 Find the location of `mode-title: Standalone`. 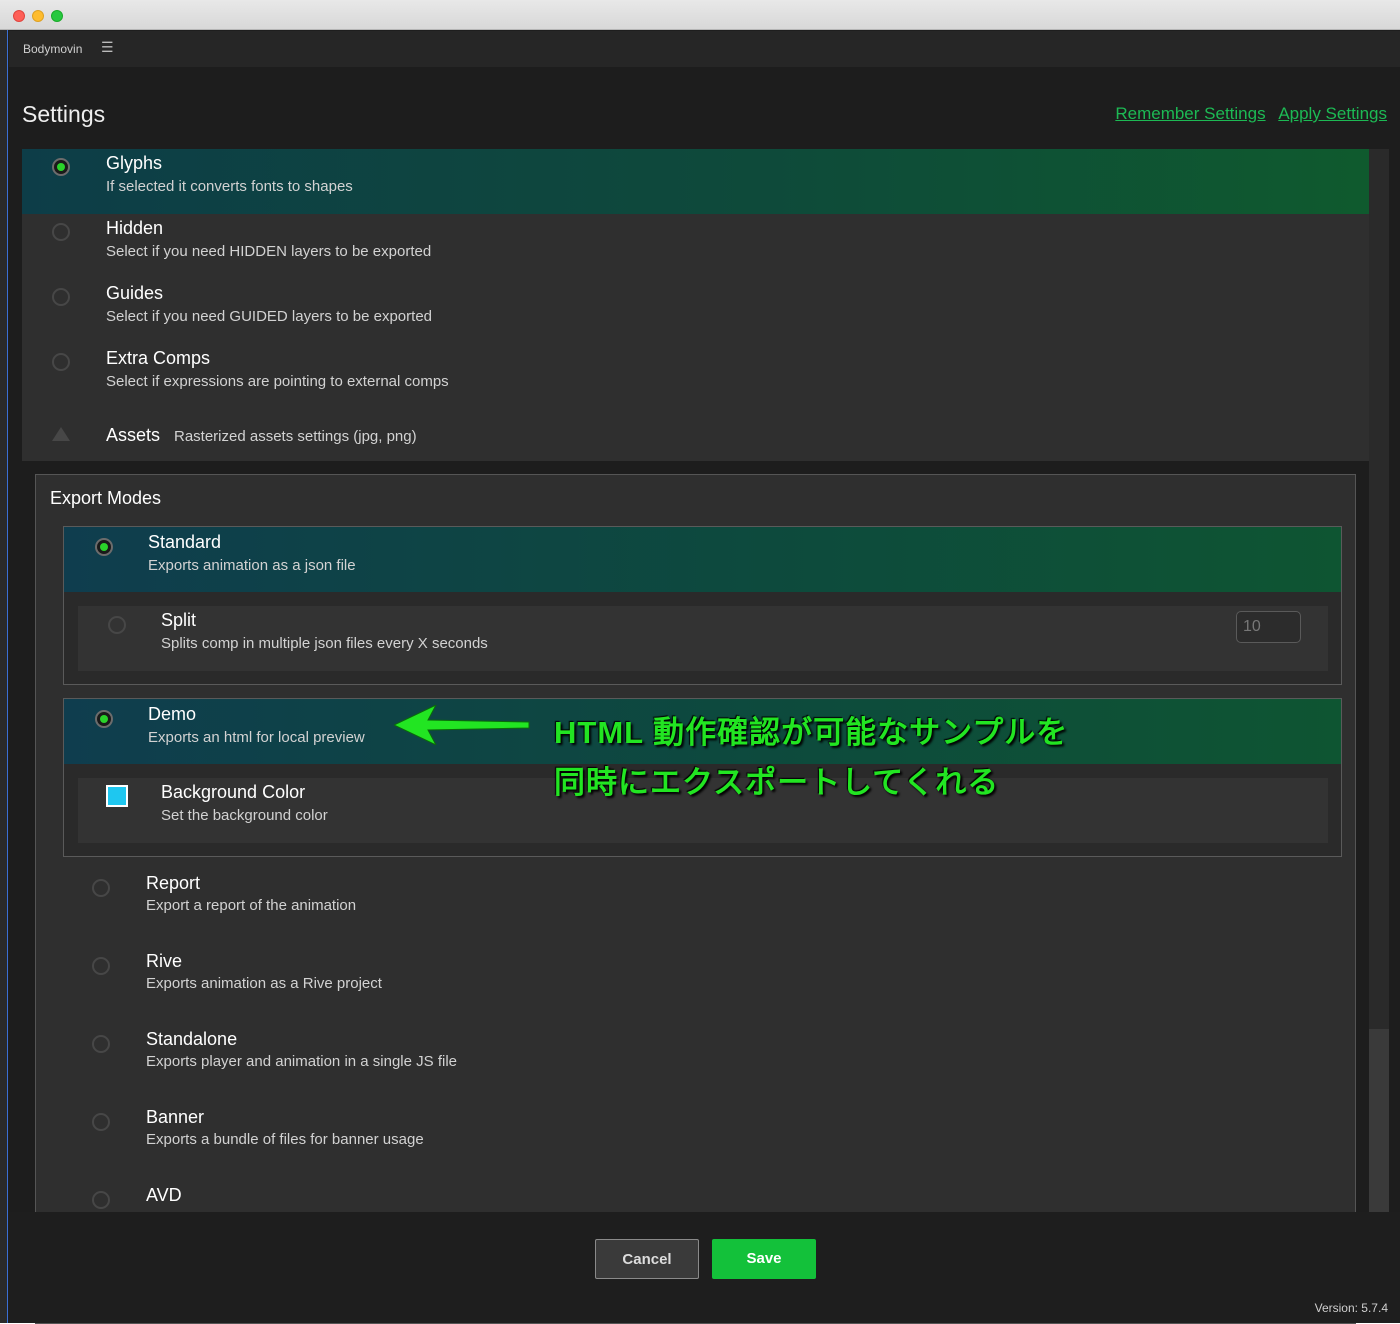

mode-title: Standalone is located at coordinates (192, 1039).